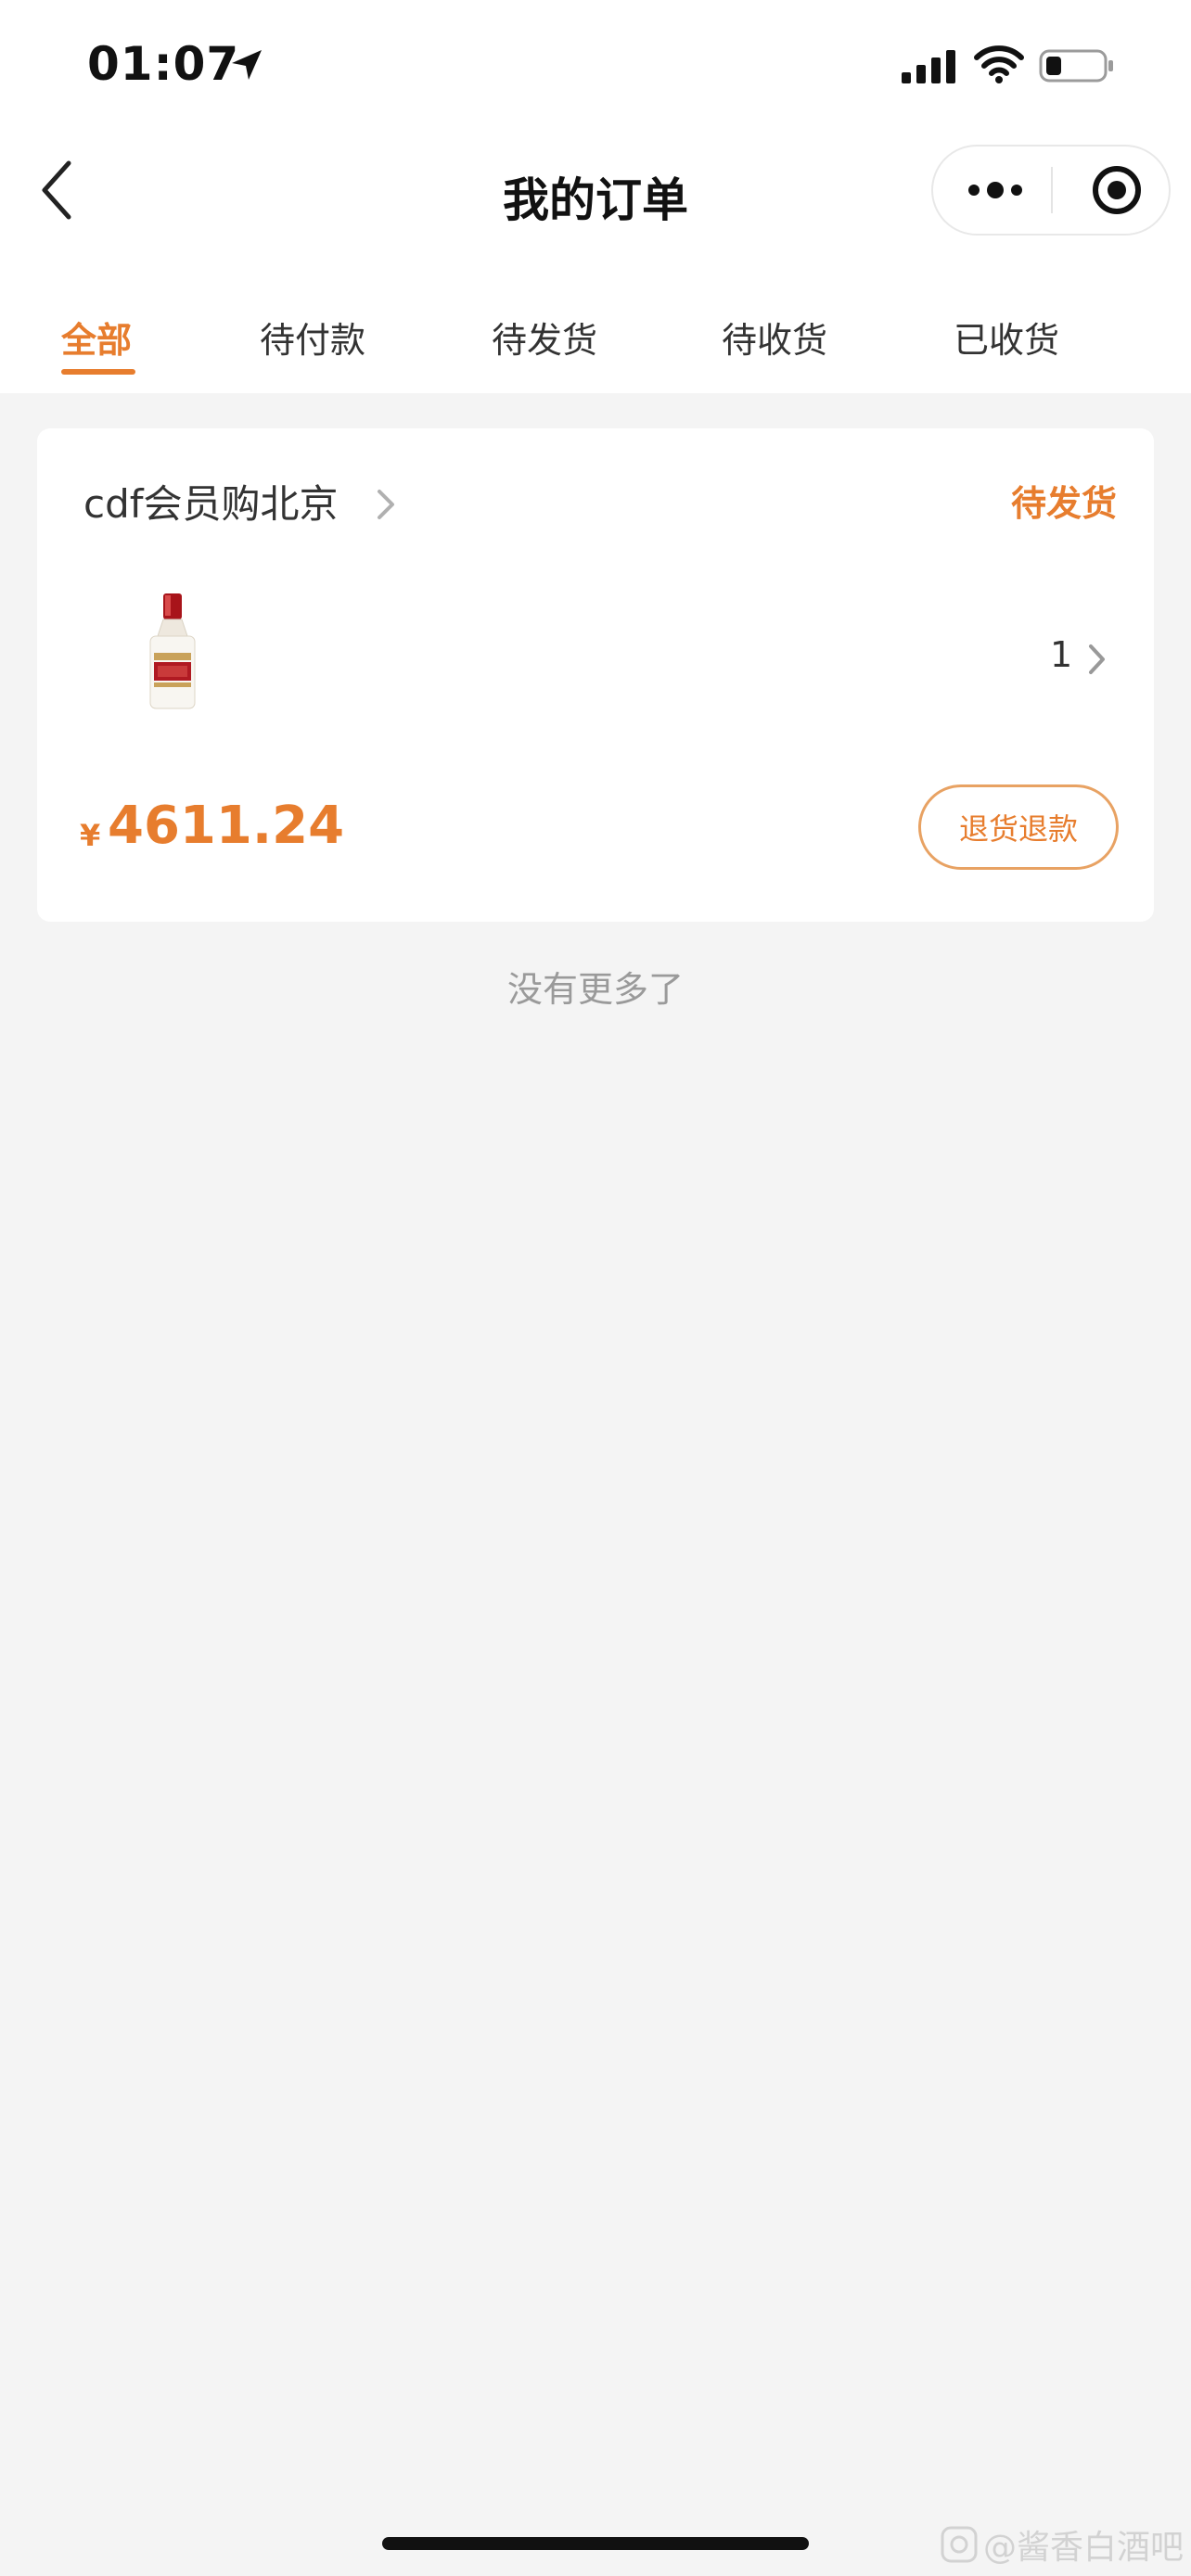 Image resolution: width=1191 pixels, height=2576 pixels. What do you see at coordinates (211, 501) in the screenshot?
I see `store-name: cdf会员购北京` at bounding box center [211, 501].